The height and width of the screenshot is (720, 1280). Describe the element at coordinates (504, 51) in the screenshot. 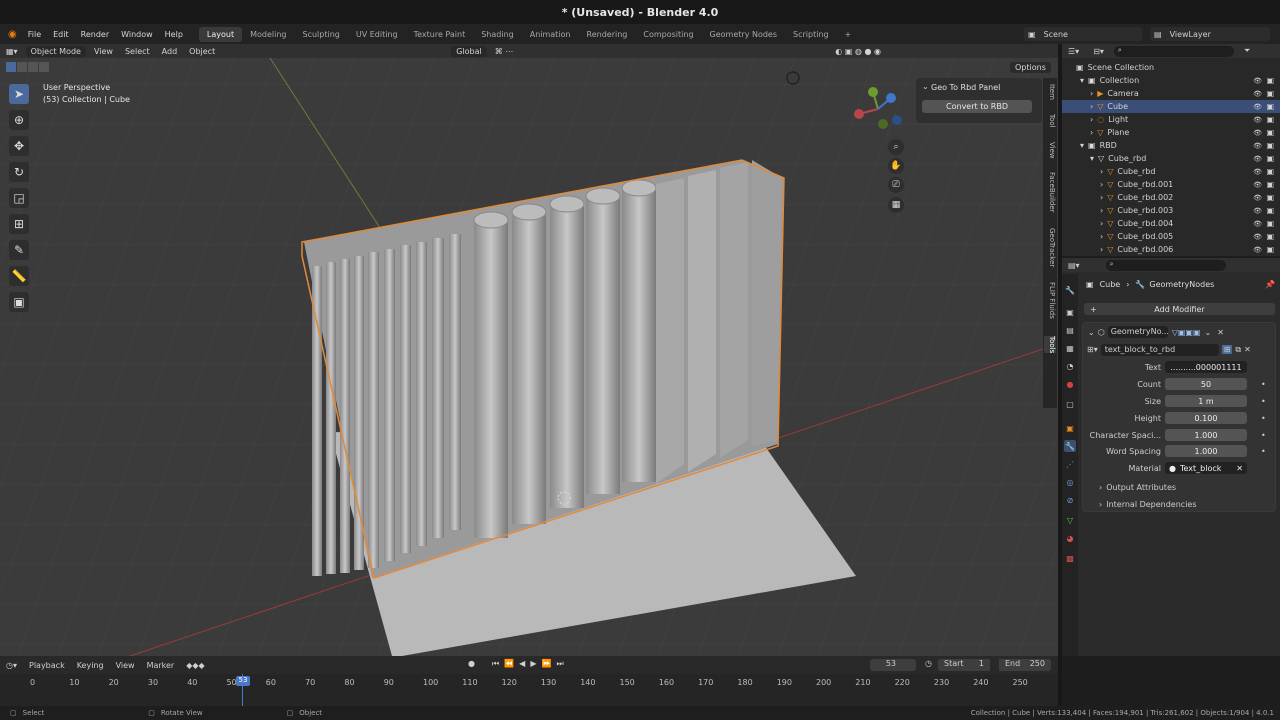

I see `snap-icon: ⌘ ⋯` at that location.